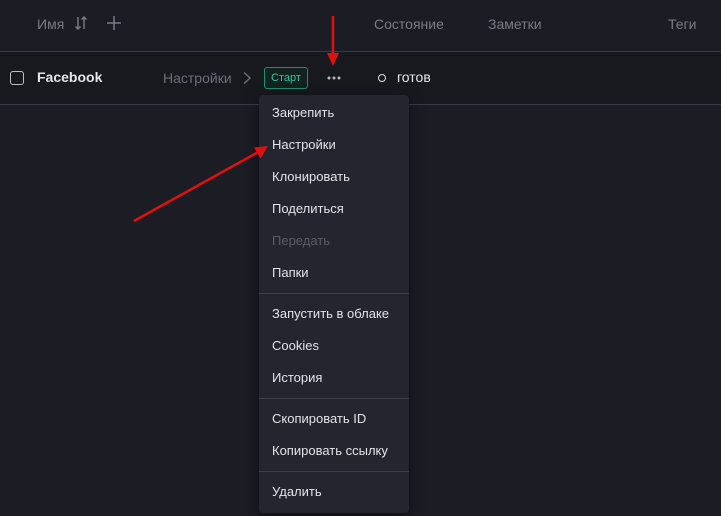  Describe the element at coordinates (200, 184) in the screenshot. I see `annotation-arrow-settings` at that location.